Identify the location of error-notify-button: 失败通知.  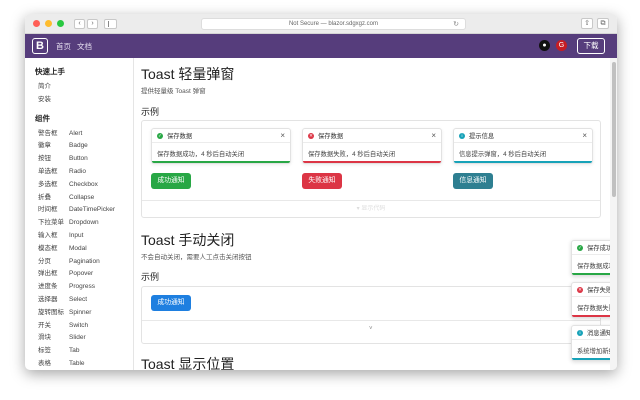
(322, 181).